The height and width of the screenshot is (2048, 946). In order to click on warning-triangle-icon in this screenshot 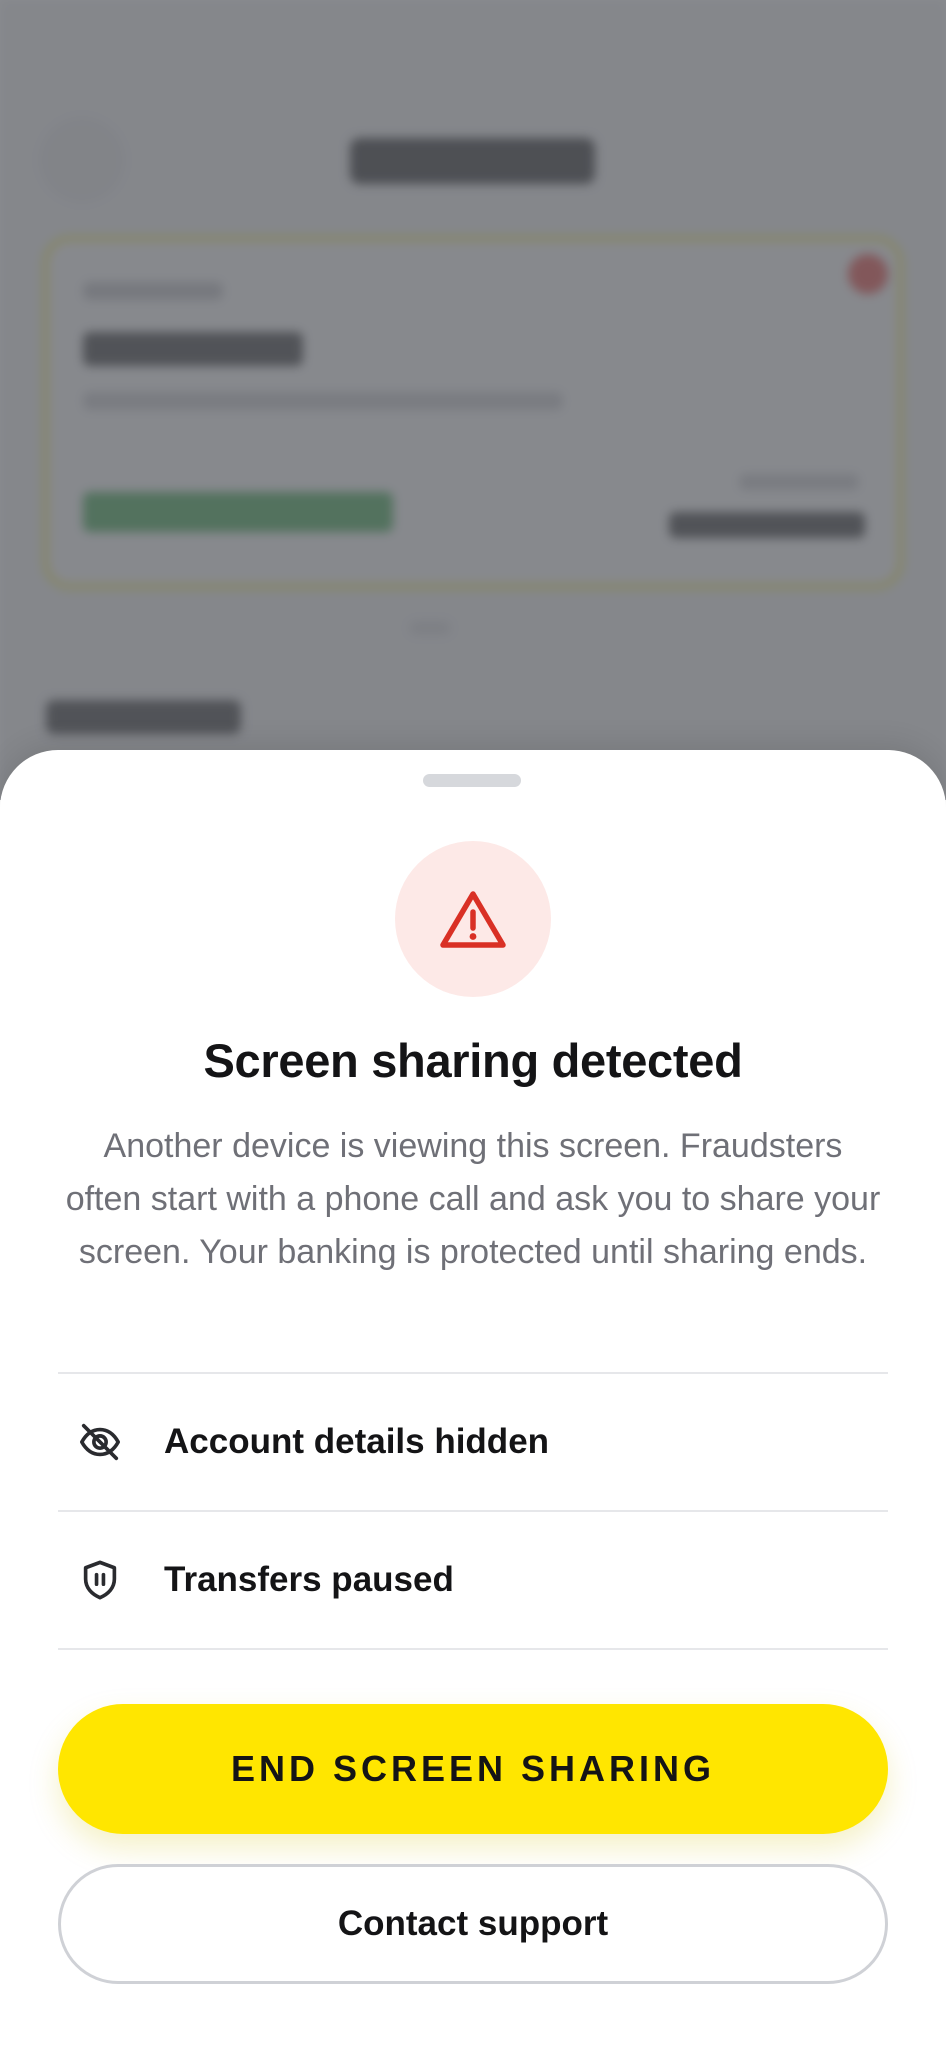, I will do `click(473, 919)`.